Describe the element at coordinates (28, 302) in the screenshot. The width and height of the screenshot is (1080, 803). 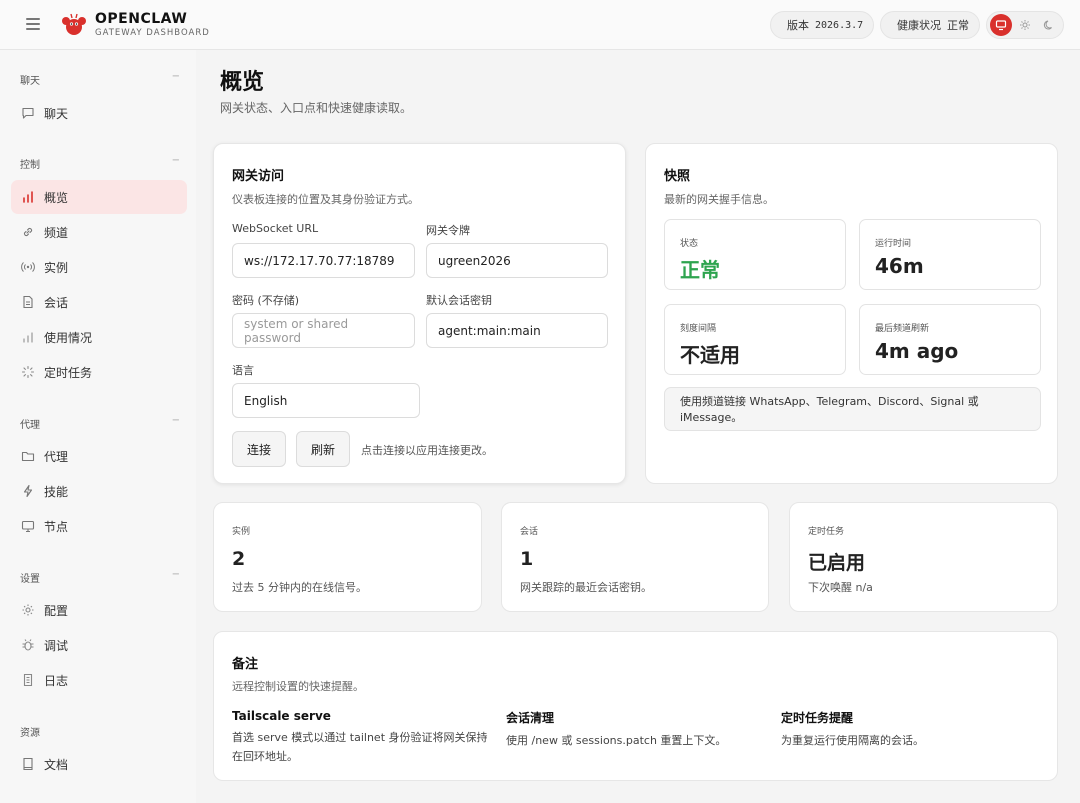
I see `document-icon` at that location.